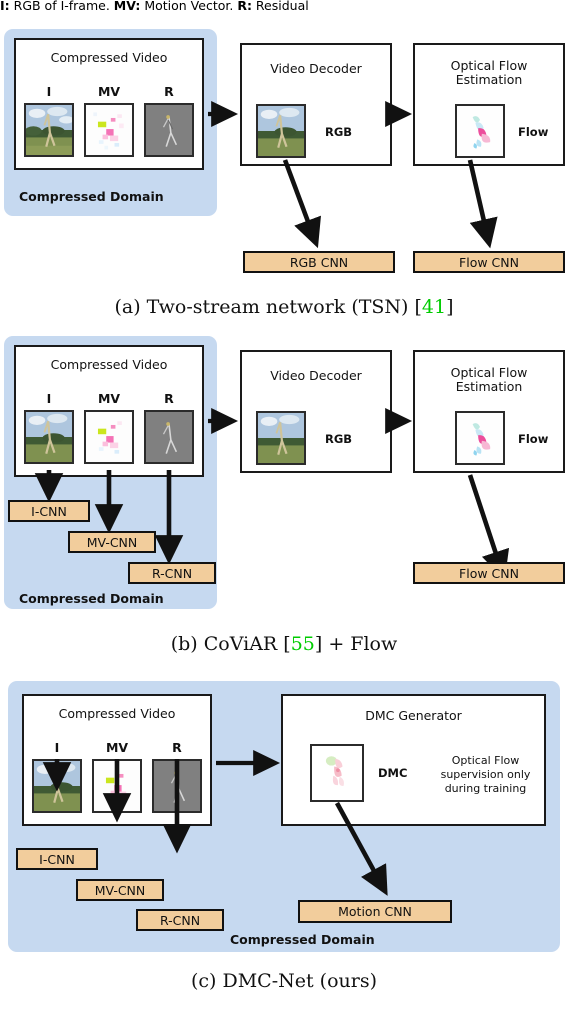 The image size is (568, 1010). I want to click on panel-c-cnn-r: R-CNN, so click(180, 920).